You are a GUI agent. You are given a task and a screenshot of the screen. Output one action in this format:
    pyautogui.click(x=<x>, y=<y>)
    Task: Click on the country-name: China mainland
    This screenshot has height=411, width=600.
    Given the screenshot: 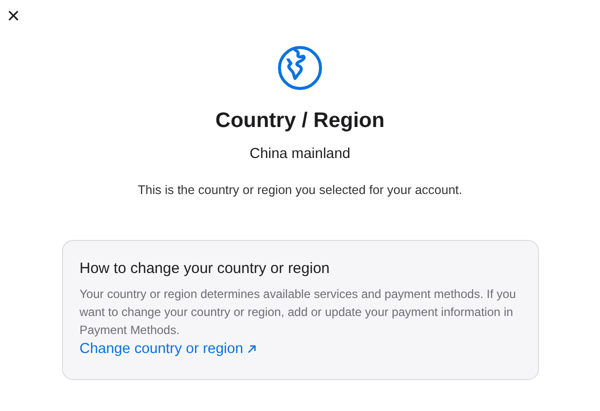 What is the action you would take?
    pyautogui.click(x=300, y=154)
    